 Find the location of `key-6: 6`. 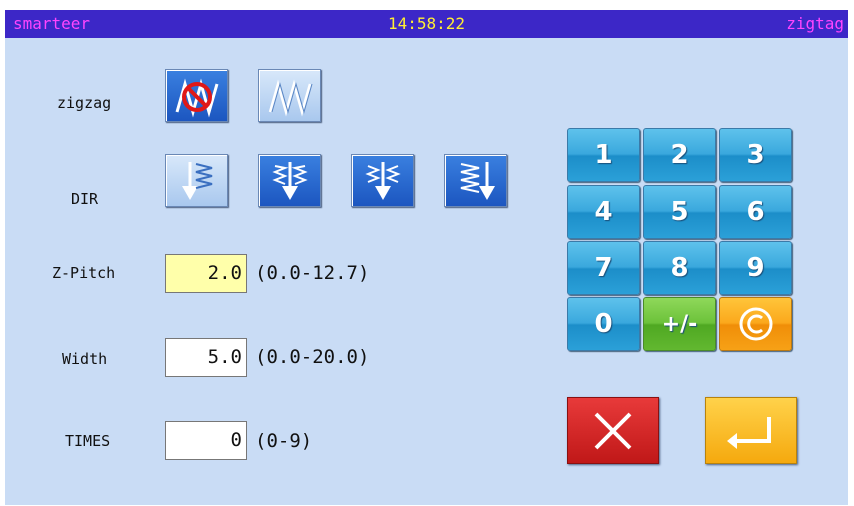

key-6: 6 is located at coordinates (755, 212).